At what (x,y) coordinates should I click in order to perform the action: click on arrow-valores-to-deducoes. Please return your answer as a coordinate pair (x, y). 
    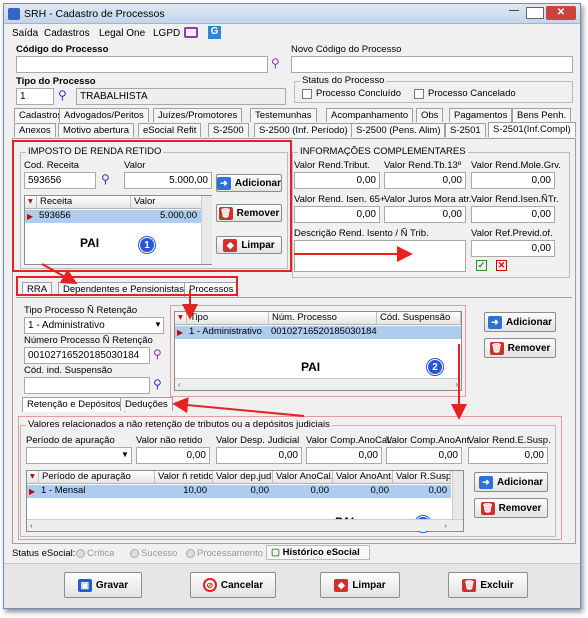
    Looking at the image, I should click on (238, 407).